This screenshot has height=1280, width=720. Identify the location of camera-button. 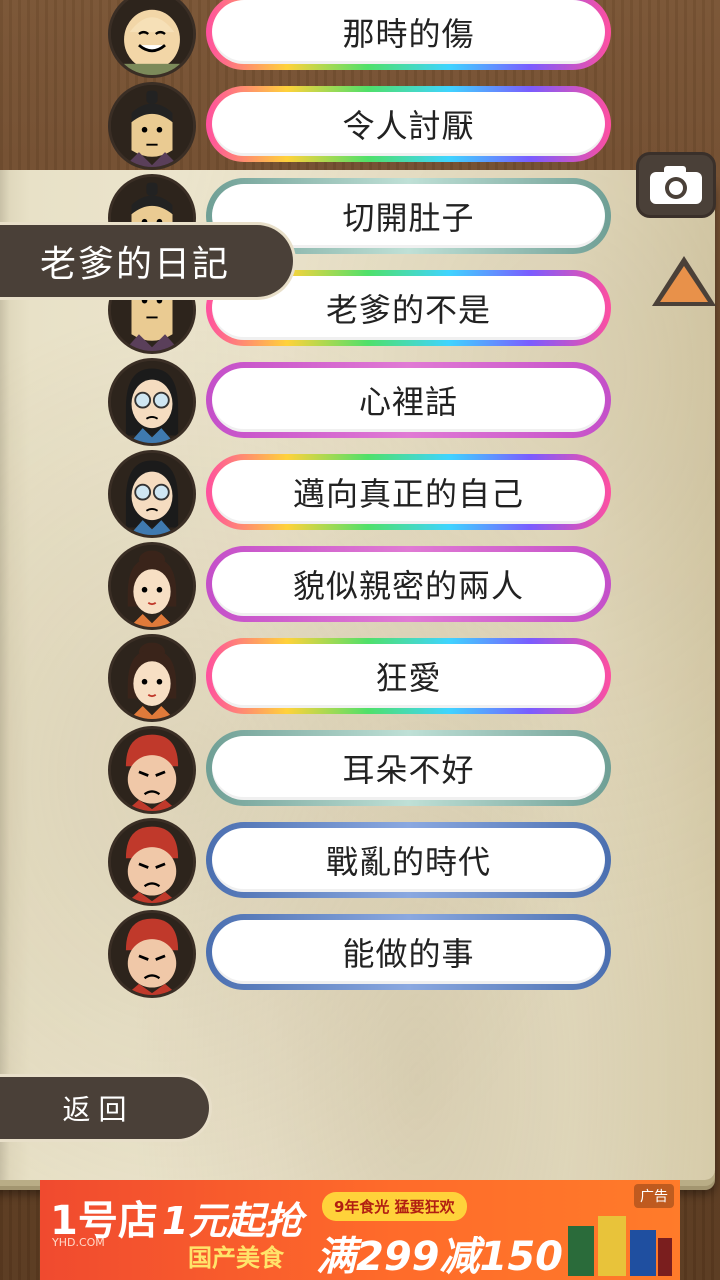
(676, 185).